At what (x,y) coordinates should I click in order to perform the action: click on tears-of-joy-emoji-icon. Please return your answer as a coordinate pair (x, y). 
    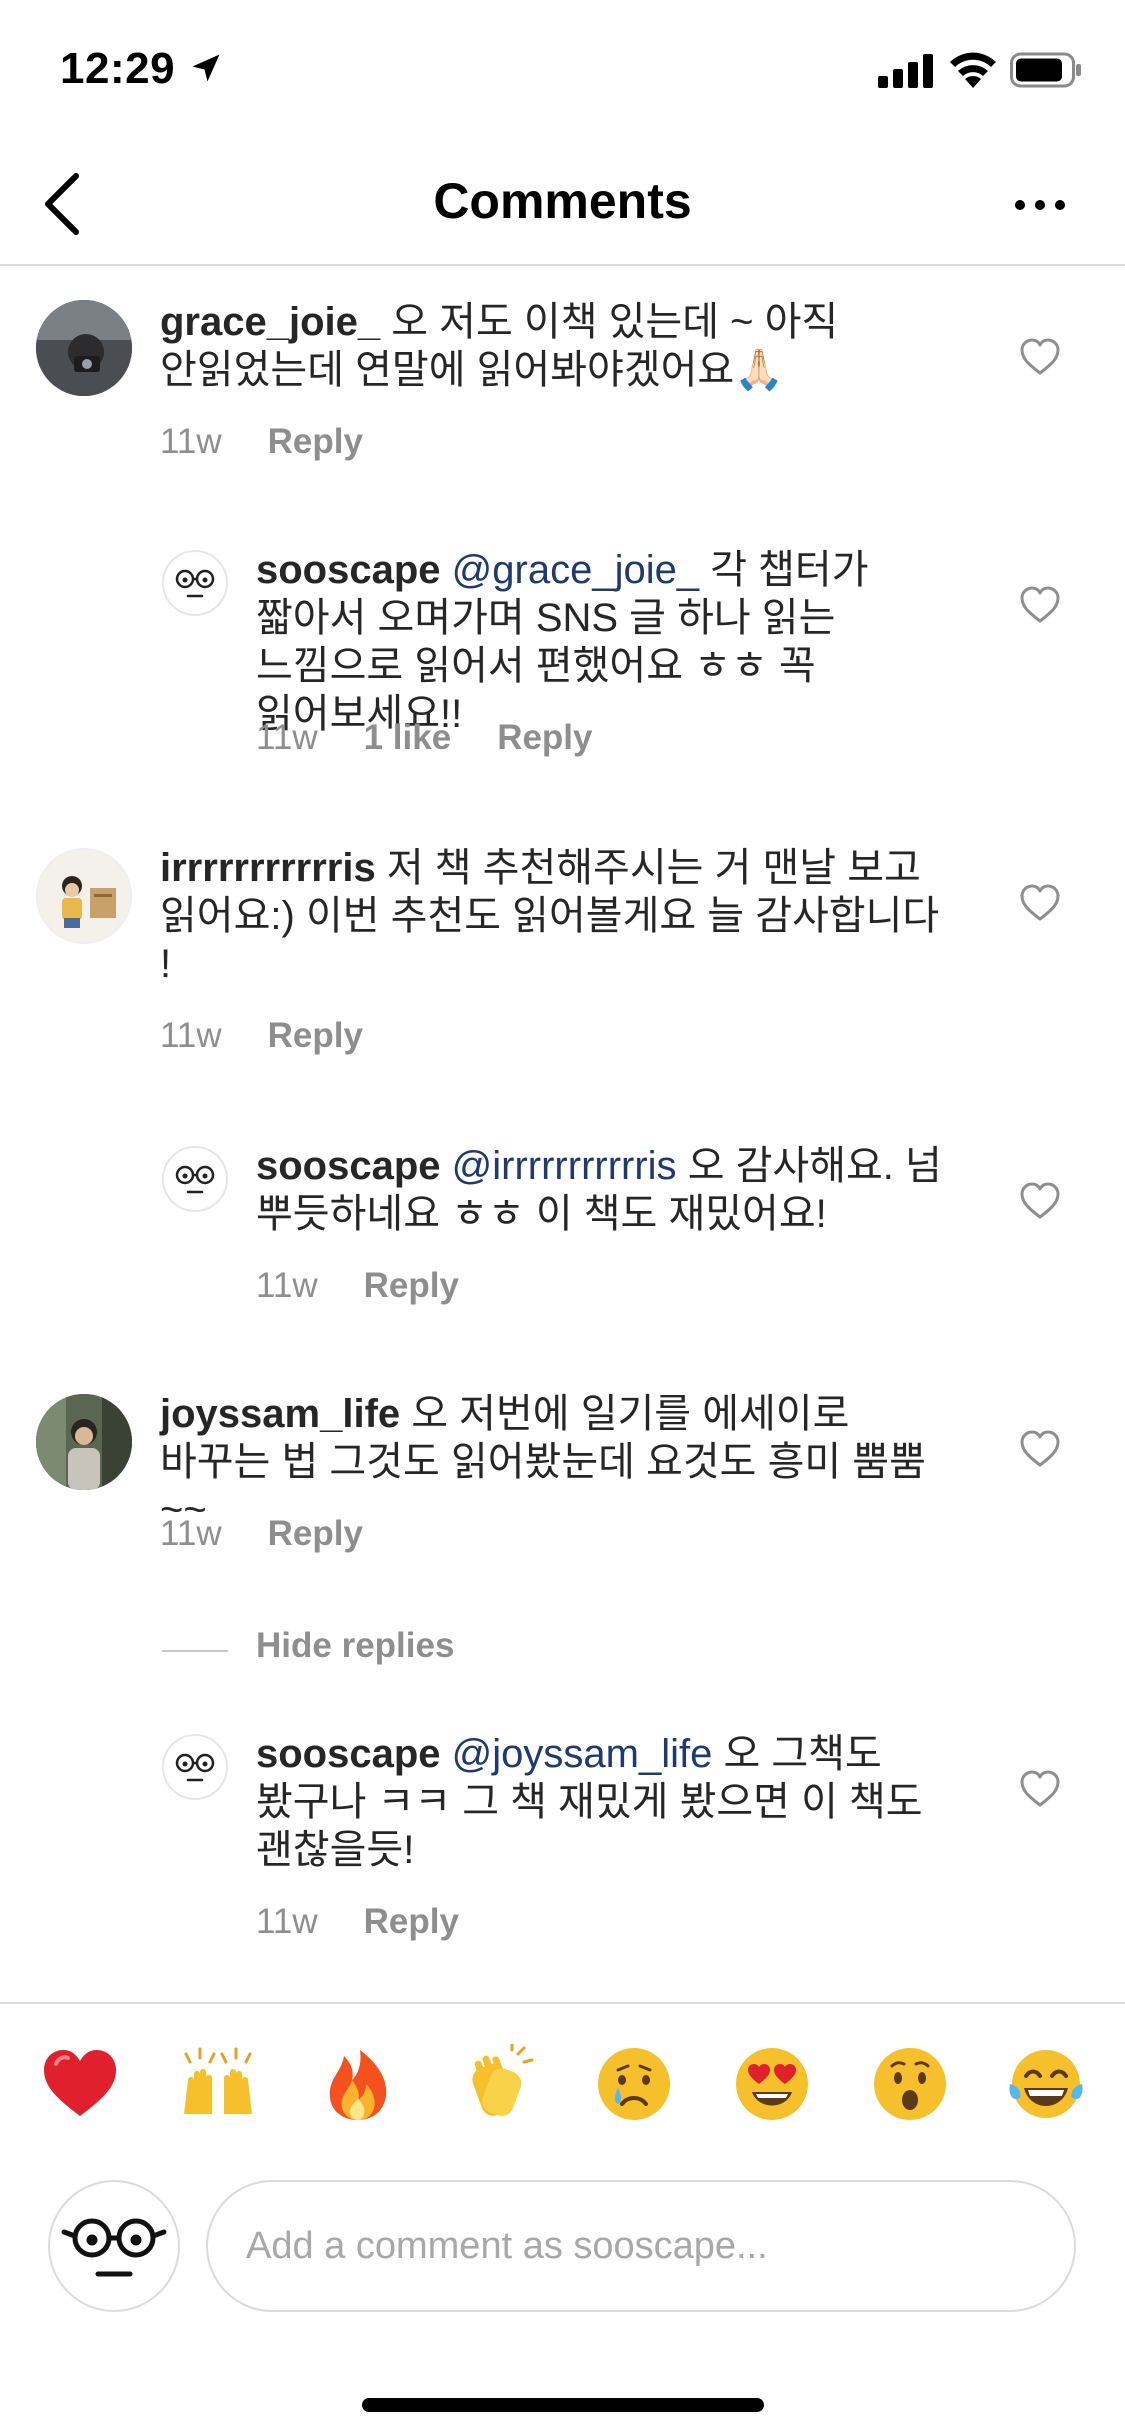
    Looking at the image, I should click on (1046, 2084).